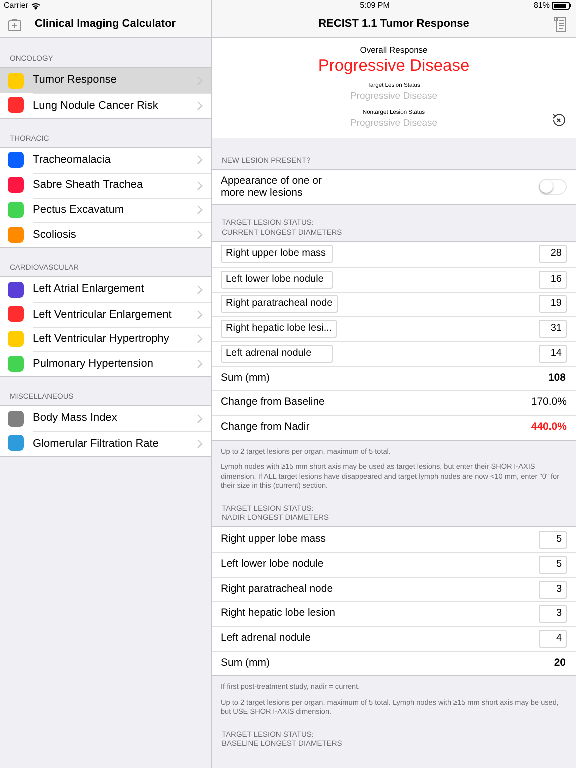  What do you see at coordinates (72, 160) in the screenshot?
I see `item-label: Tracheomalacia` at bounding box center [72, 160].